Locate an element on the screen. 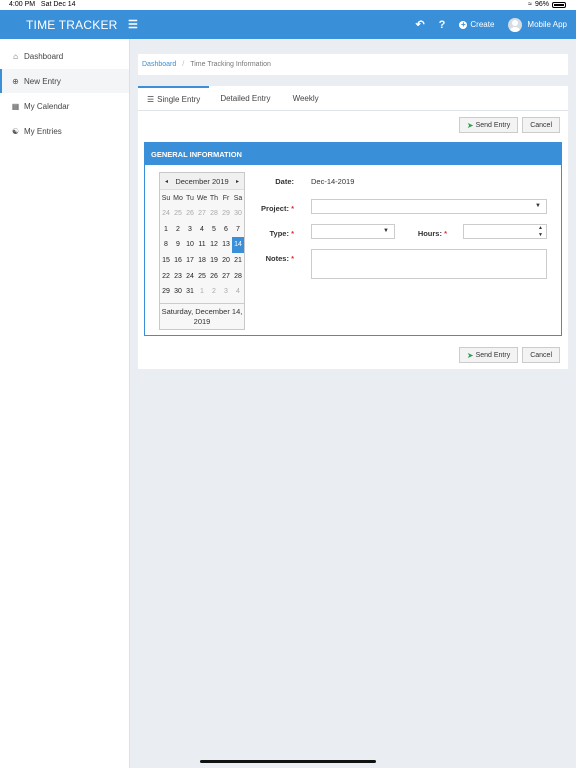 Image resolution: width=576 pixels, height=768 pixels. hamburger-icon: ☰ is located at coordinates (133, 24).